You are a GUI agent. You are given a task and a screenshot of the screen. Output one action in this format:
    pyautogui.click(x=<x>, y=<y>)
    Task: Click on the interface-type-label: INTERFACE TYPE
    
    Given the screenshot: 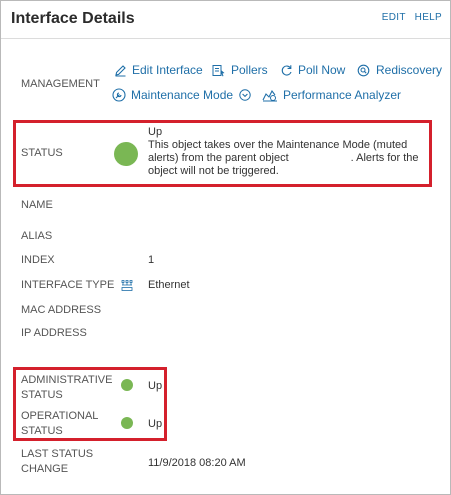 What is the action you would take?
    pyautogui.click(x=68, y=285)
    